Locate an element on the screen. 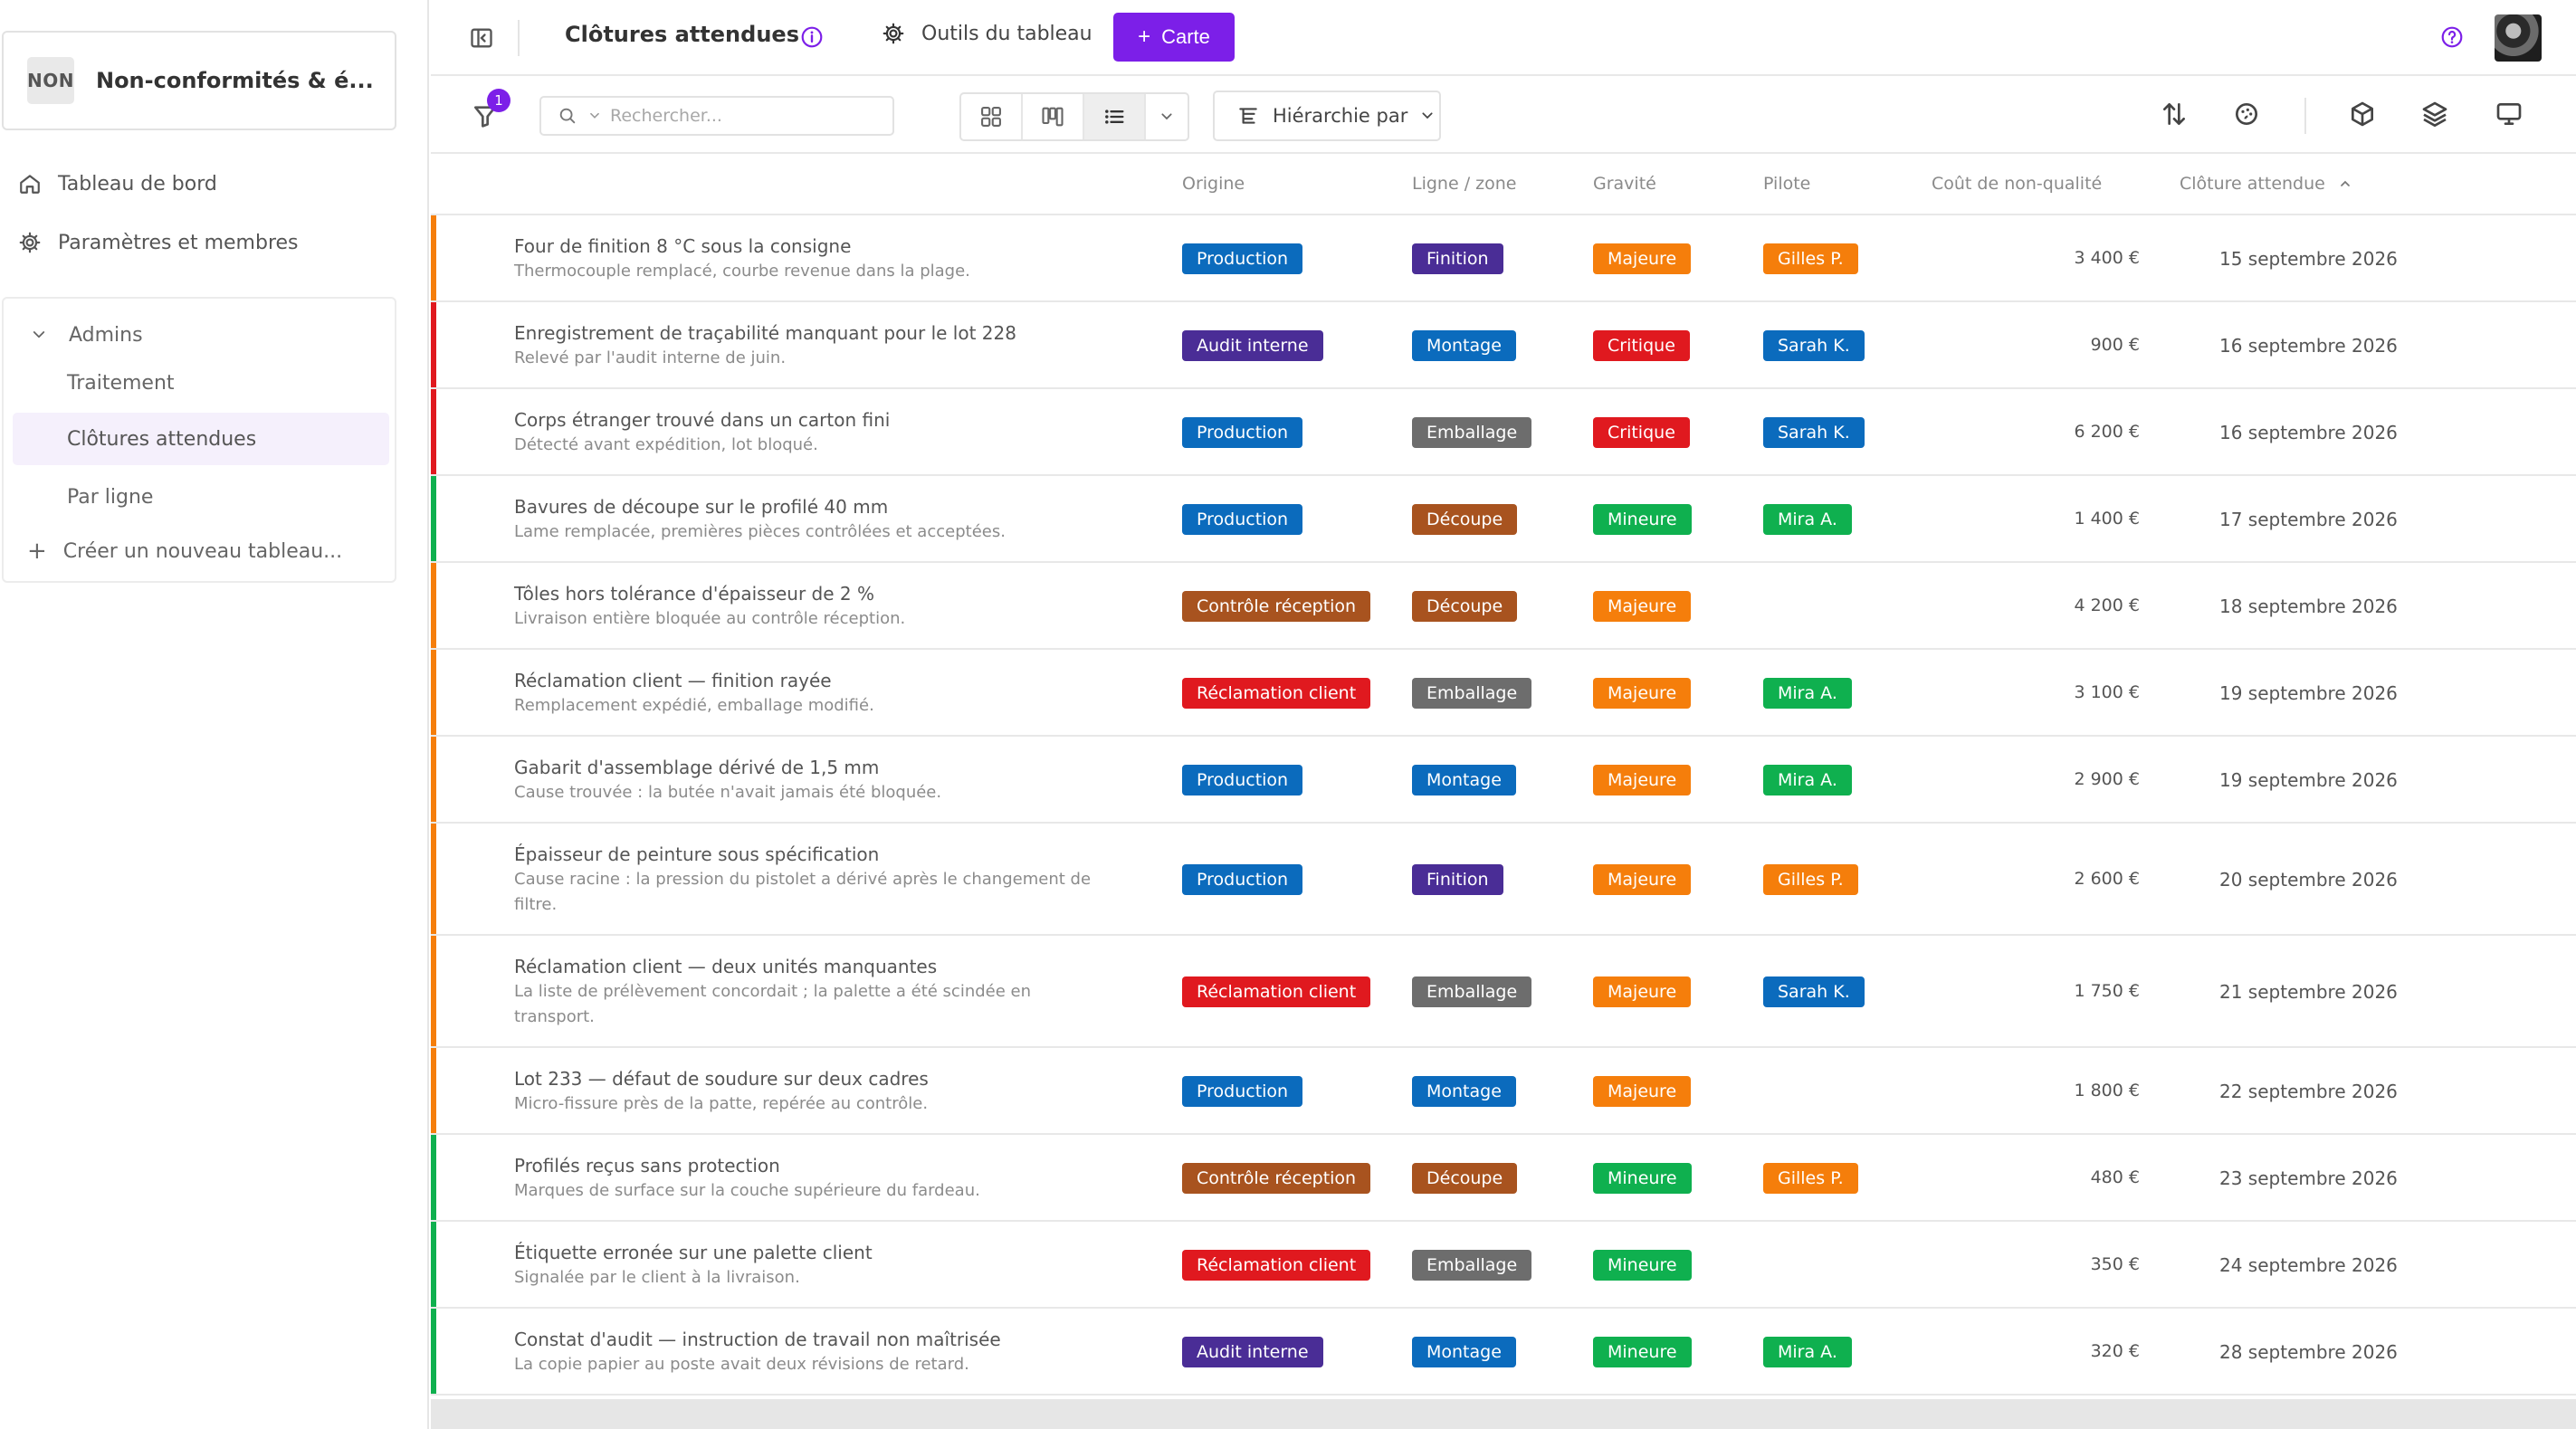 The image size is (2576, 1429). view-grid-button is located at coordinates (992, 117).